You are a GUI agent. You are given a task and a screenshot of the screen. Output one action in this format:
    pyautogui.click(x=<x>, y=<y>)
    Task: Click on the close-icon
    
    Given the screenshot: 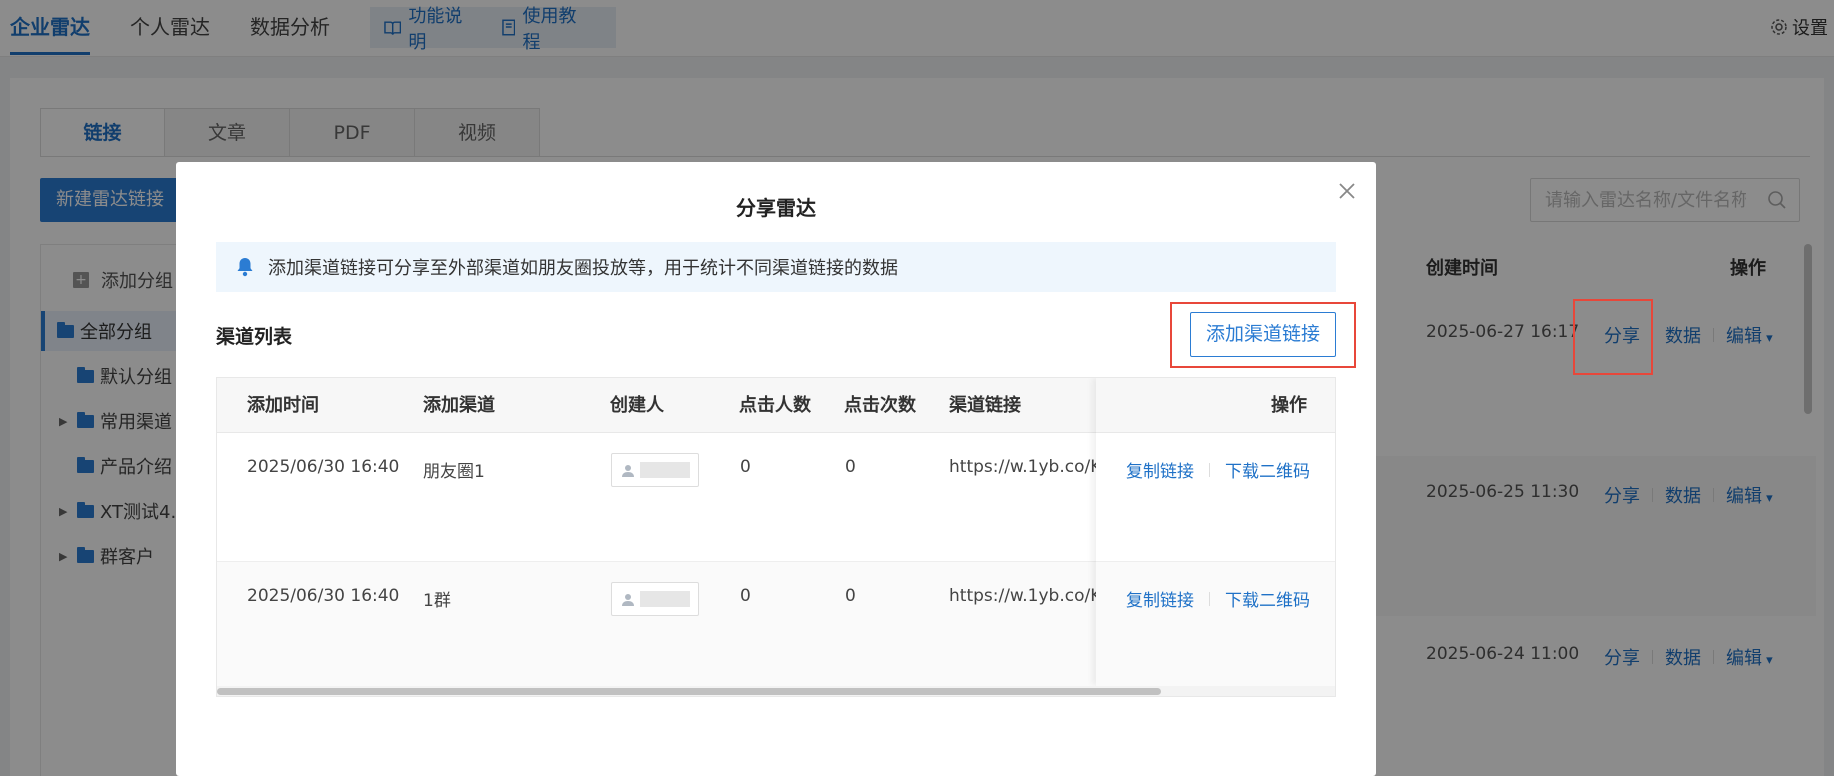 What is the action you would take?
    pyautogui.click(x=1347, y=191)
    